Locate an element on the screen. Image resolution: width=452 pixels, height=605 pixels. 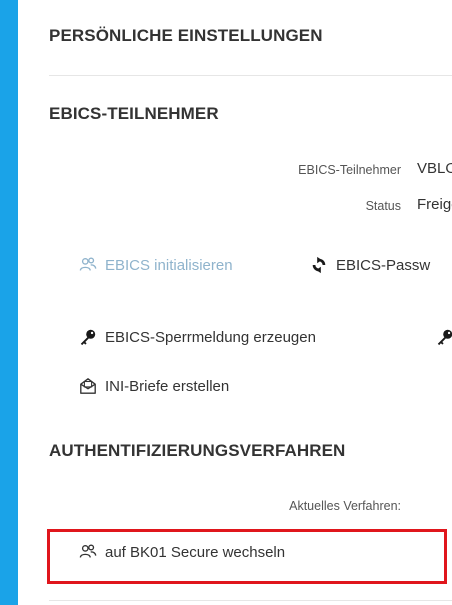
users-icon is located at coordinates (88, 264).